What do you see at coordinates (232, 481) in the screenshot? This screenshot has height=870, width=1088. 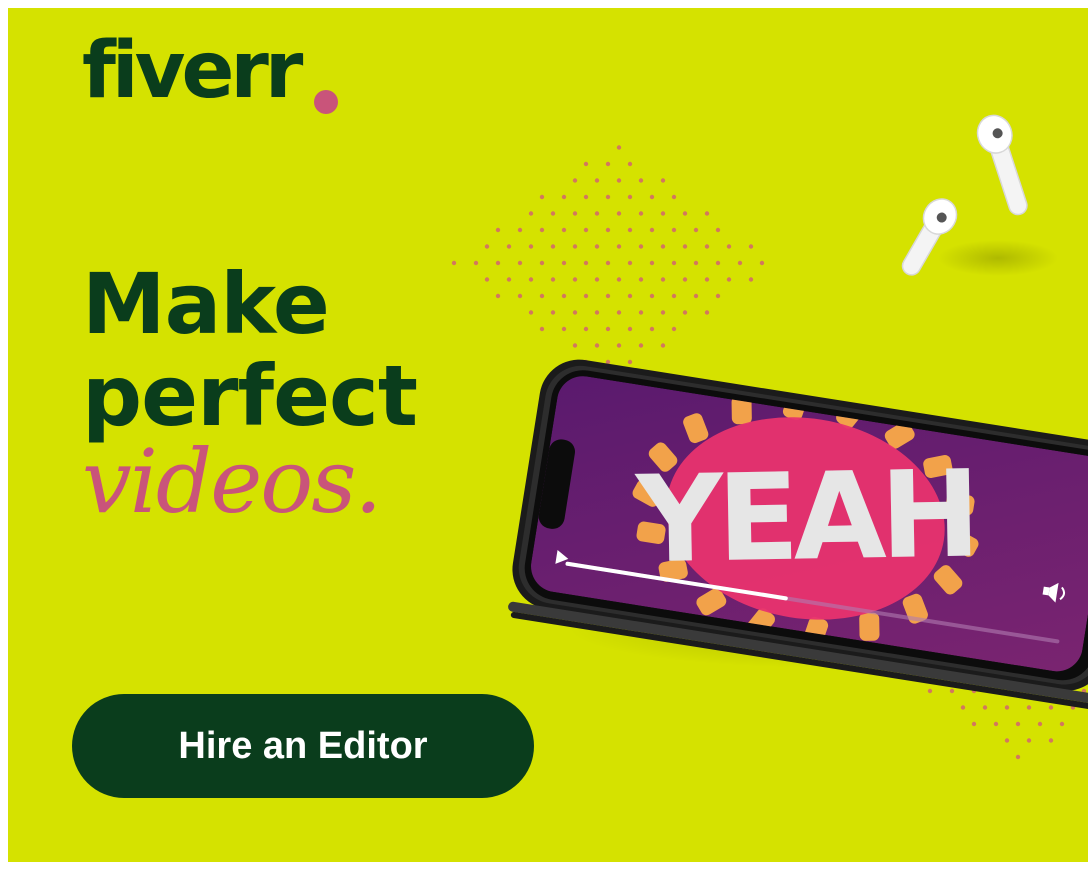 I see `headline-line-videos: videos.` at bounding box center [232, 481].